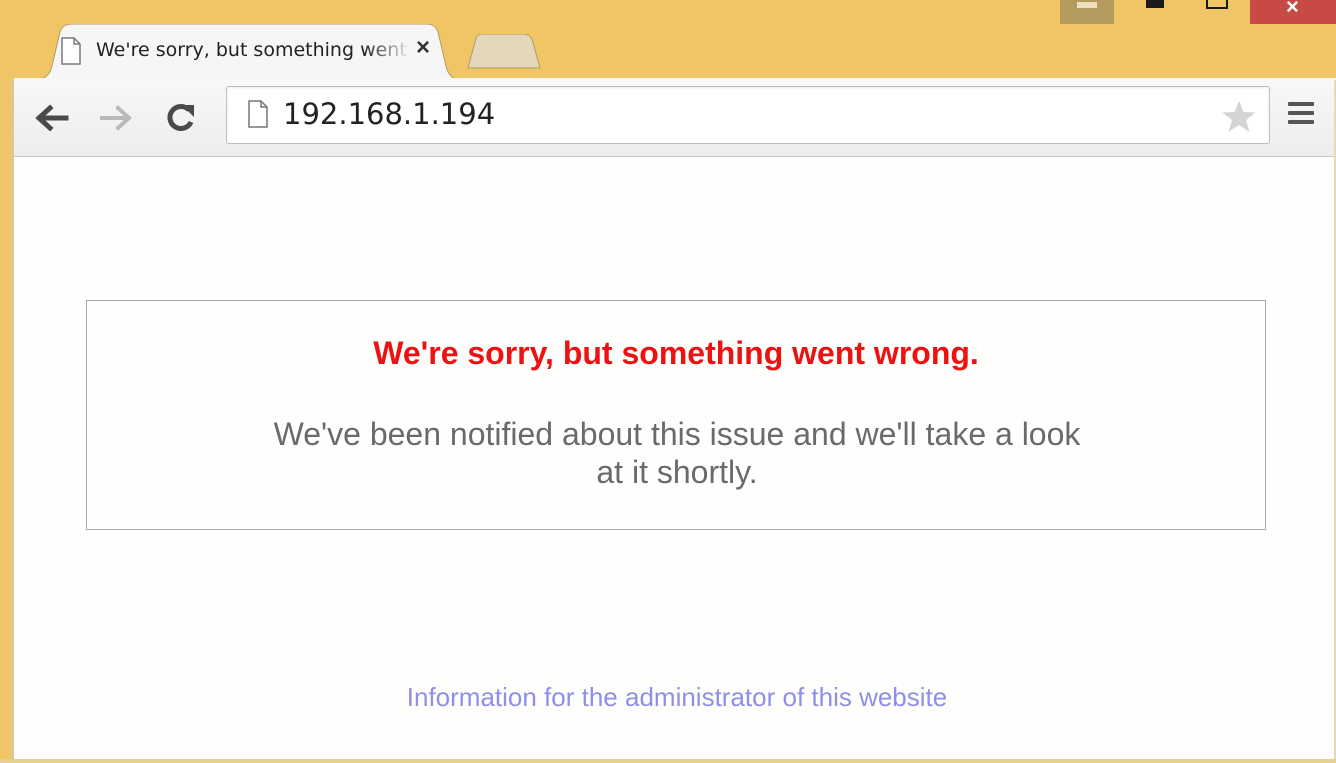  Describe the element at coordinates (676, 353) in the screenshot. I see `error-heading: We're sorry, but something went wrong.` at that location.